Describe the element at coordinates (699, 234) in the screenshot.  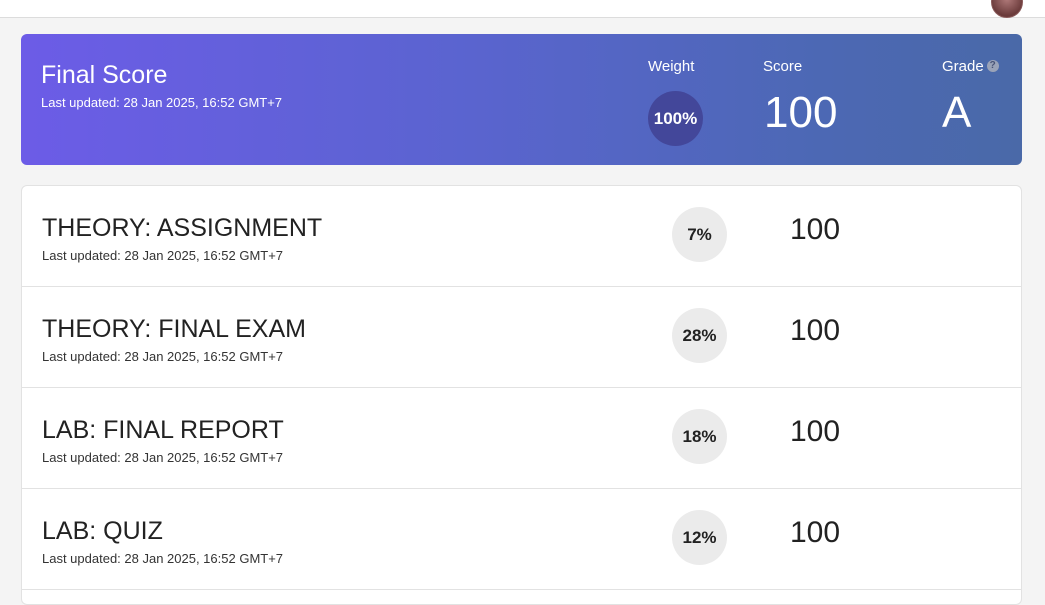
I see `score-item-weight-badge: 7%` at that location.